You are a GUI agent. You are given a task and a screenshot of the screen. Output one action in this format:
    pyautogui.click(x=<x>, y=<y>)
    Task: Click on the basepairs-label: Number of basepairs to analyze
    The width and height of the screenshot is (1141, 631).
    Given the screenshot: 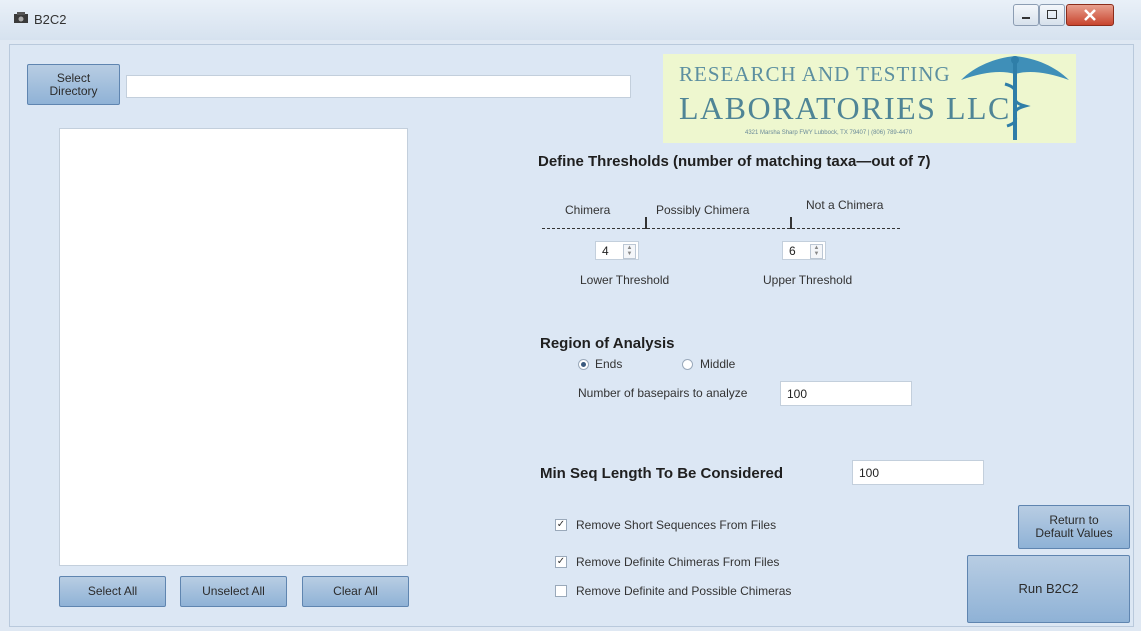 What is the action you would take?
    pyautogui.click(x=663, y=393)
    